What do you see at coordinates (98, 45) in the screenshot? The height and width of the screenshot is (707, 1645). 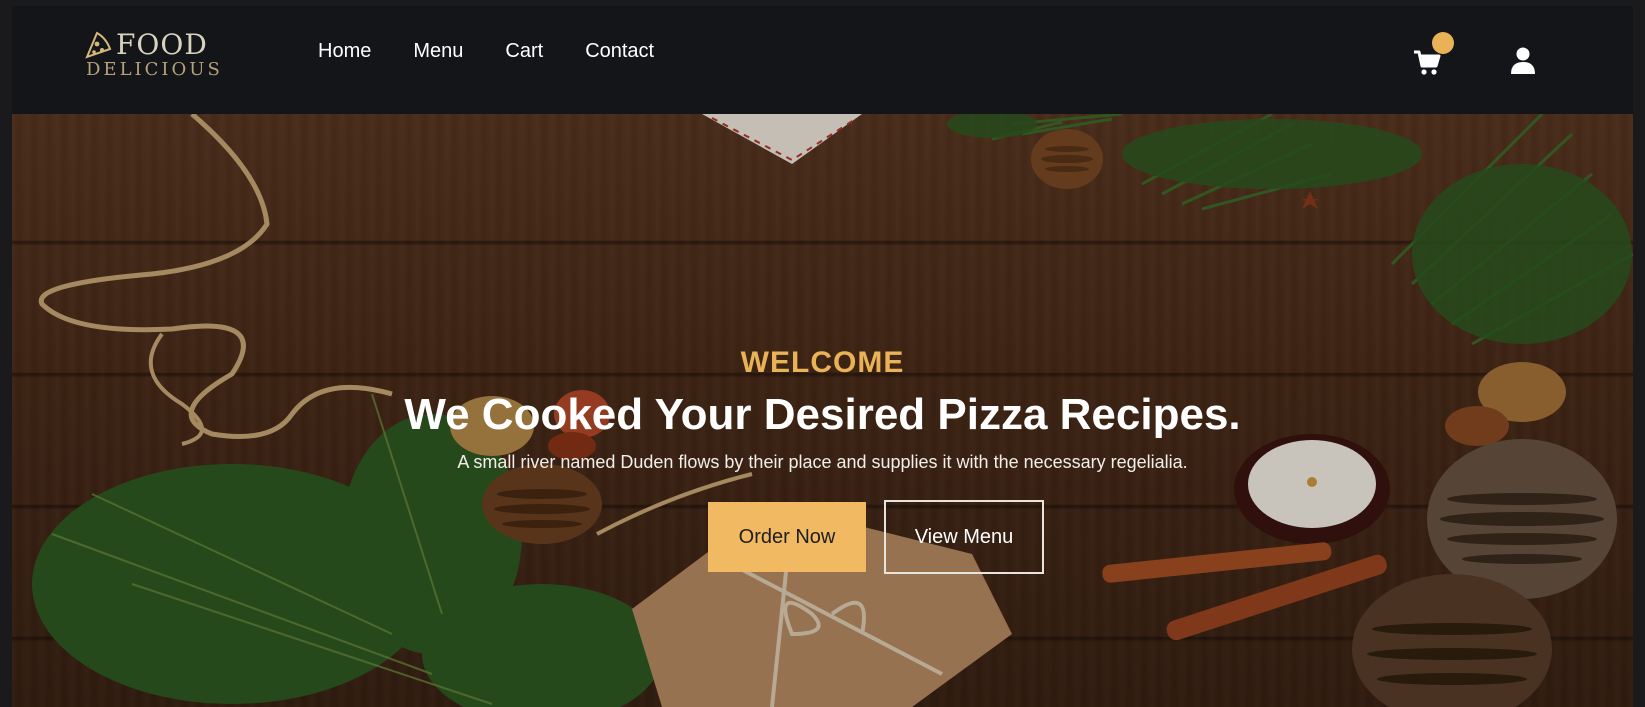 I see `pizza-slice-icon` at bounding box center [98, 45].